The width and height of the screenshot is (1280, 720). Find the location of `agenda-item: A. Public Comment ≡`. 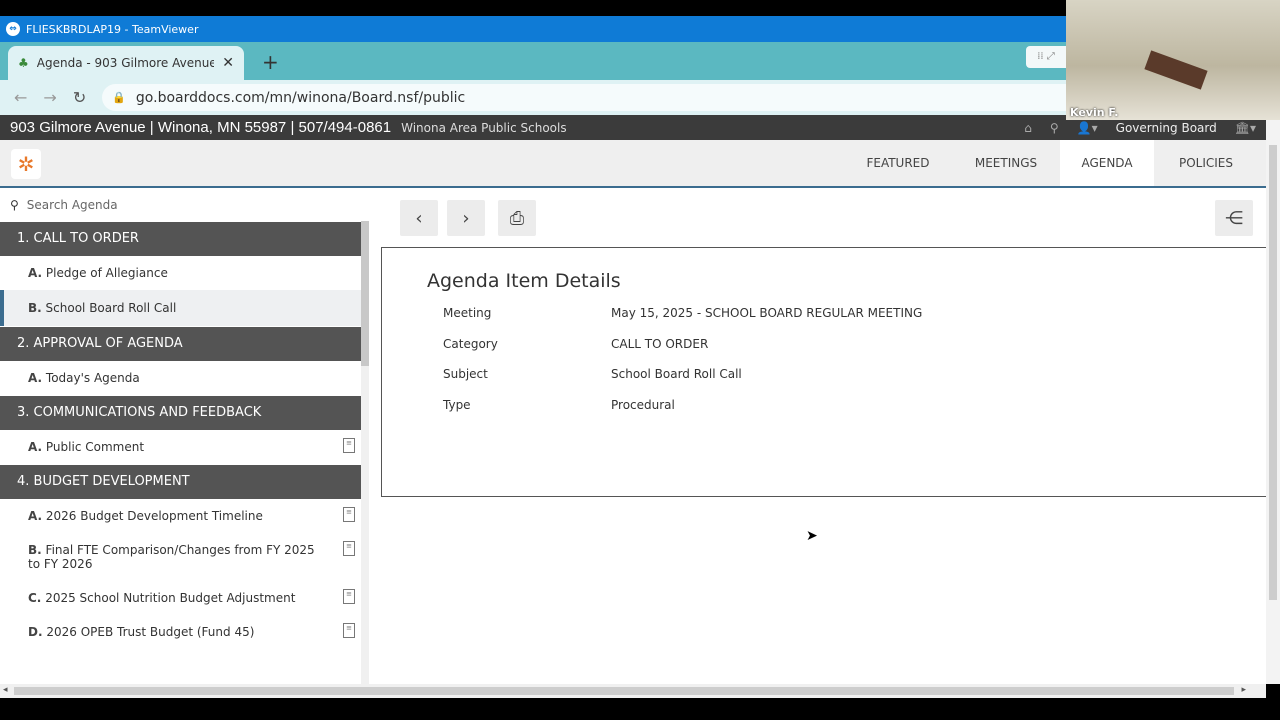

agenda-item: A. Public Comment ≡ is located at coordinates (180, 447).